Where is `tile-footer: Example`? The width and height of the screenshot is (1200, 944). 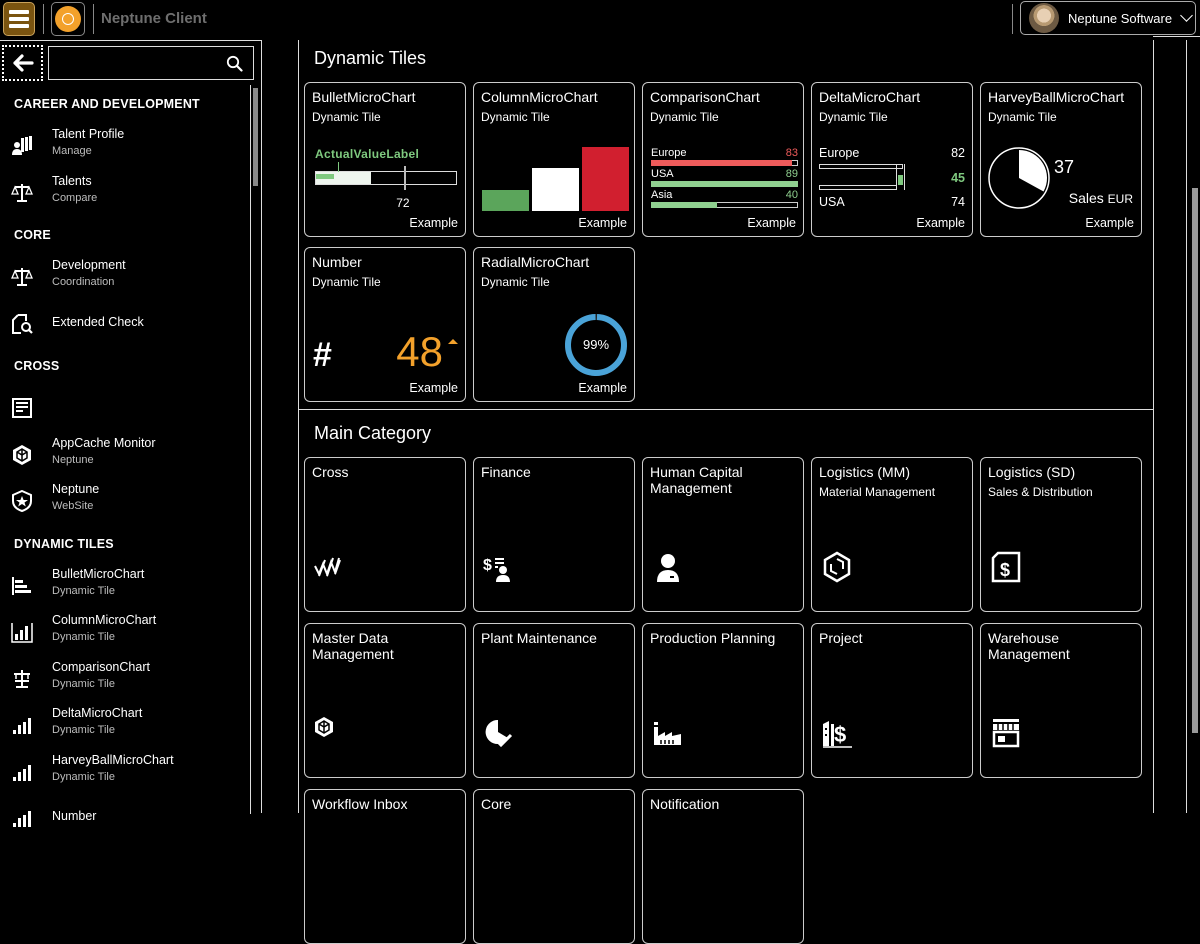 tile-footer: Example is located at coordinates (602, 388).